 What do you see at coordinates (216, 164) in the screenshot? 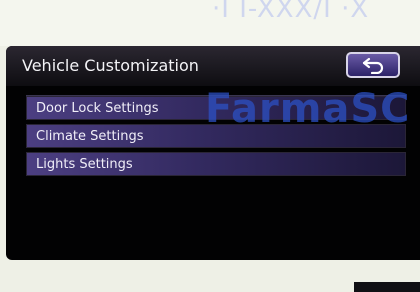
I see `menu-item-lights-settings: Lights Settings` at bounding box center [216, 164].